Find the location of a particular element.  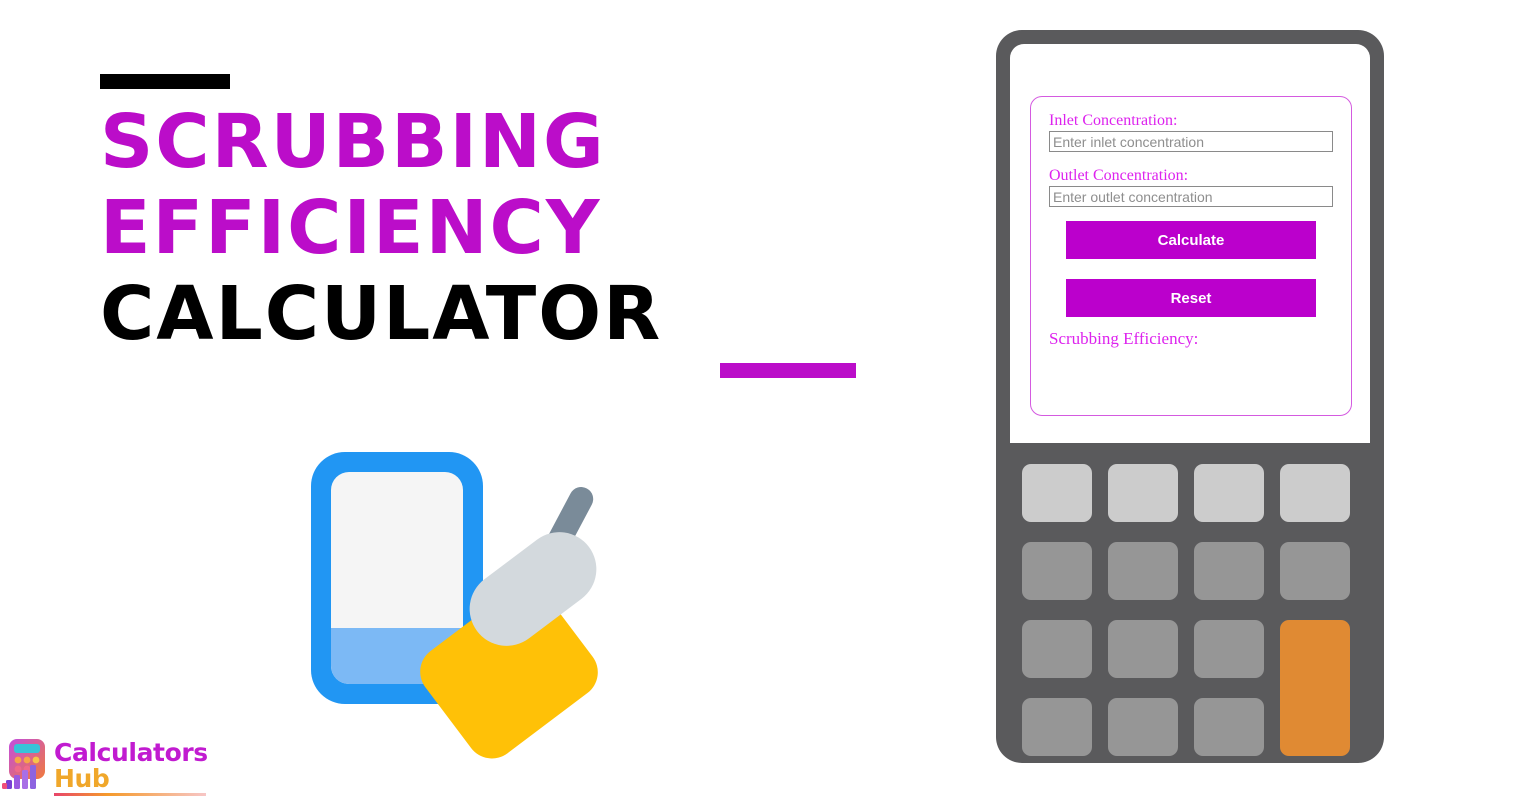

keypad-key-r2c2 is located at coordinates (1143, 571).